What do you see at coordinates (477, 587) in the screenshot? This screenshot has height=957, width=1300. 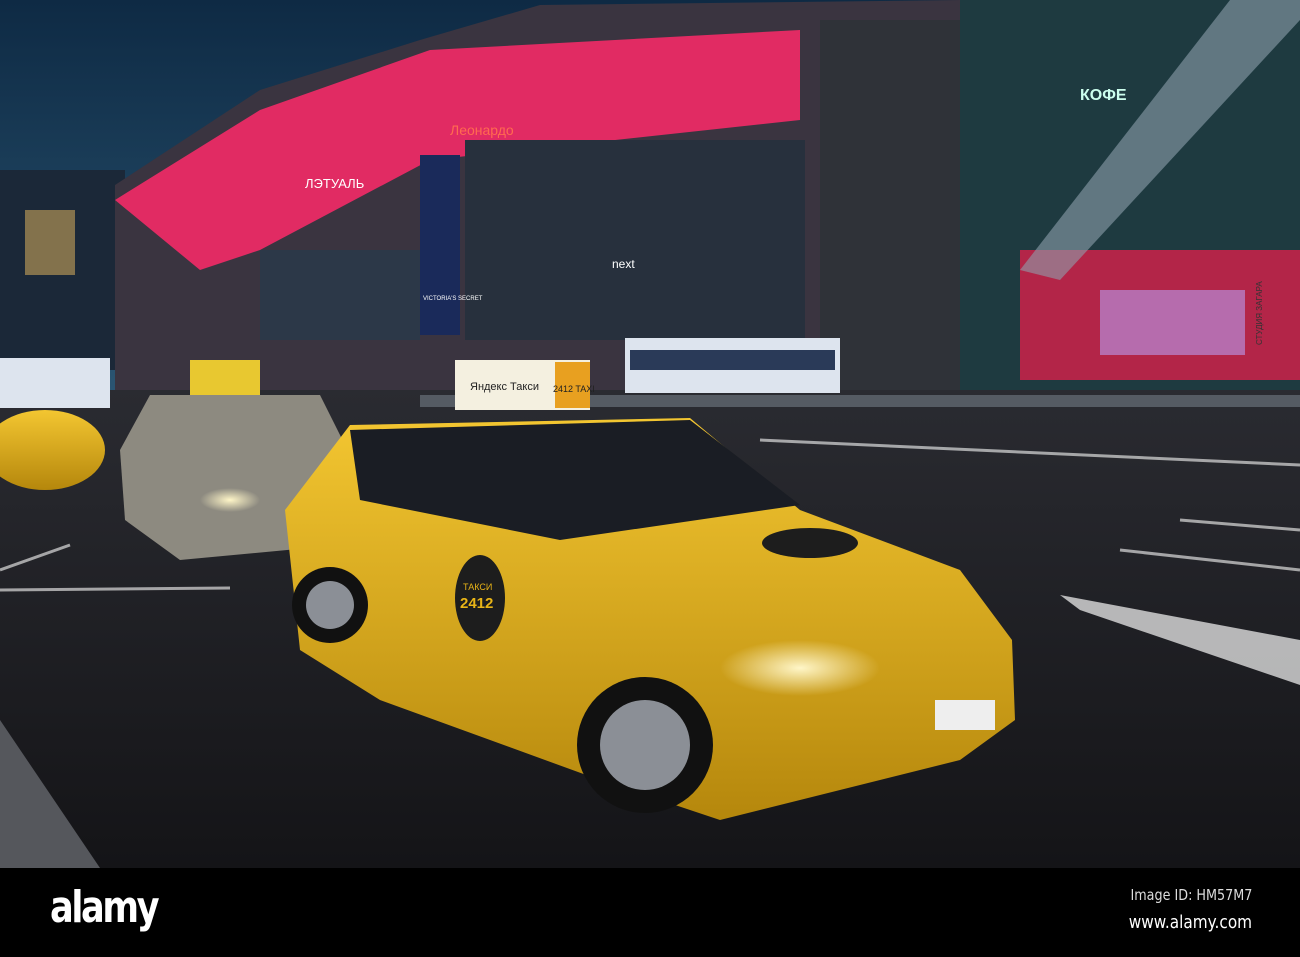 I see `door-logo-word: ТАКСИ` at bounding box center [477, 587].